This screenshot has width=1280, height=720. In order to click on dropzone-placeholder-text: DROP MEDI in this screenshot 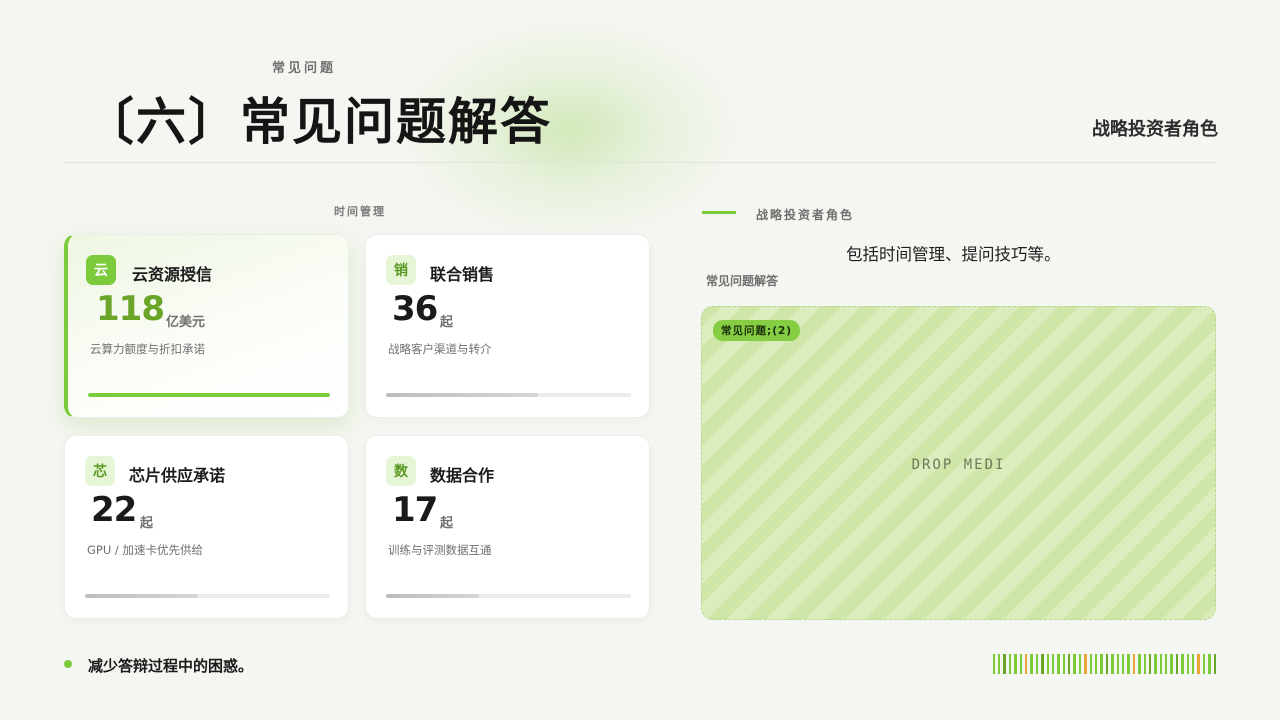, I will do `click(958, 465)`.